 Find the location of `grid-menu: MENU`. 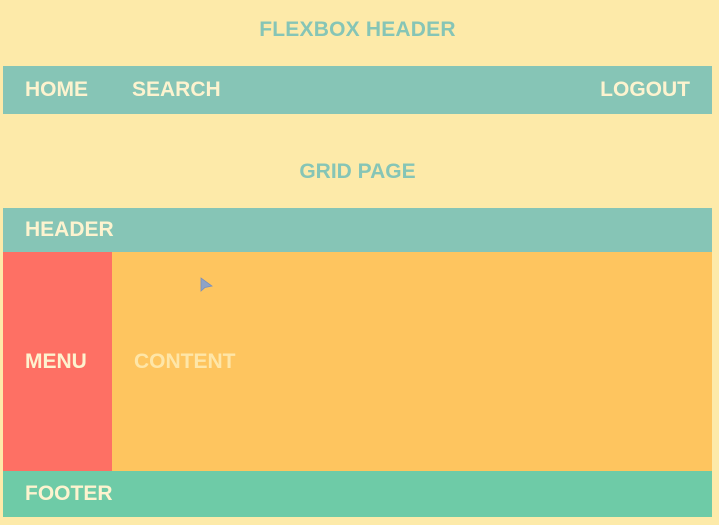

grid-menu: MENU is located at coordinates (57, 361).